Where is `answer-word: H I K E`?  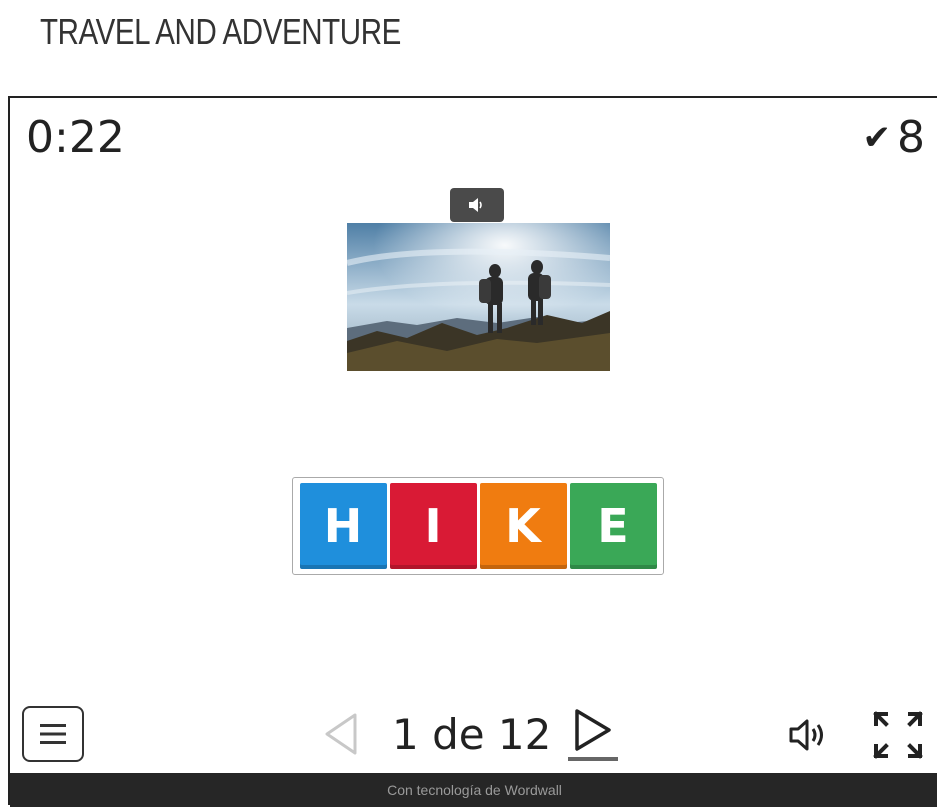
answer-word: H I K E is located at coordinates (478, 526).